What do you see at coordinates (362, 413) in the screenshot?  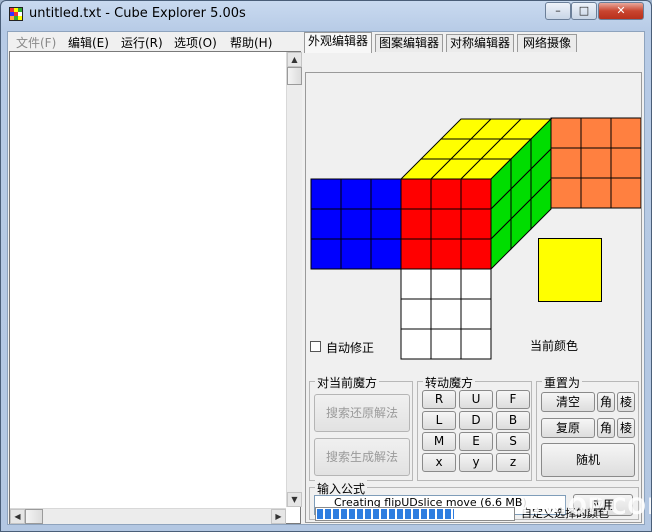 I see `search-solve-button: 搜索还原解法` at bounding box center [362, 413].